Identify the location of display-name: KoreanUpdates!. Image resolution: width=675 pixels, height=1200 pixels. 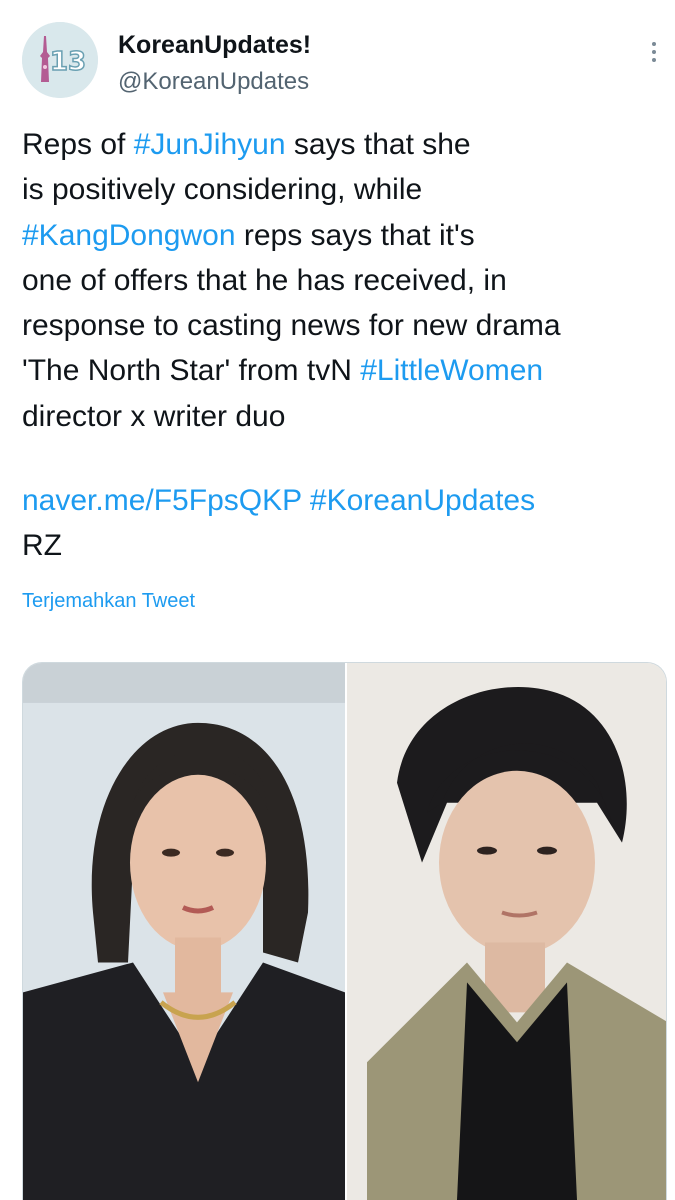
(214, 45).